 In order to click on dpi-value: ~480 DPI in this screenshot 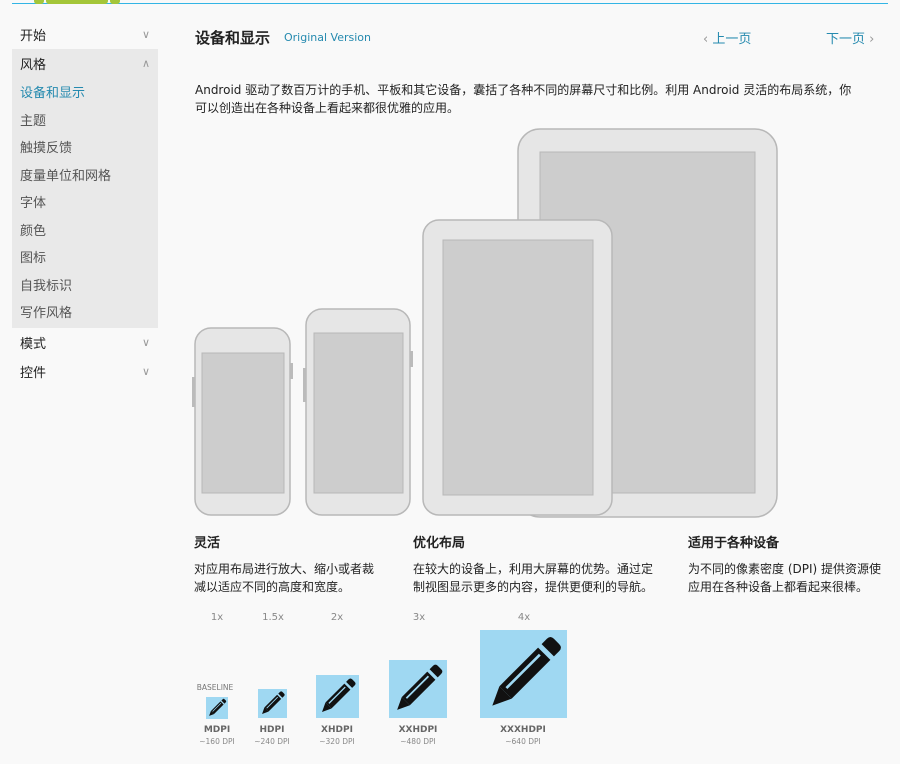, I will do `click(418, 741)`.